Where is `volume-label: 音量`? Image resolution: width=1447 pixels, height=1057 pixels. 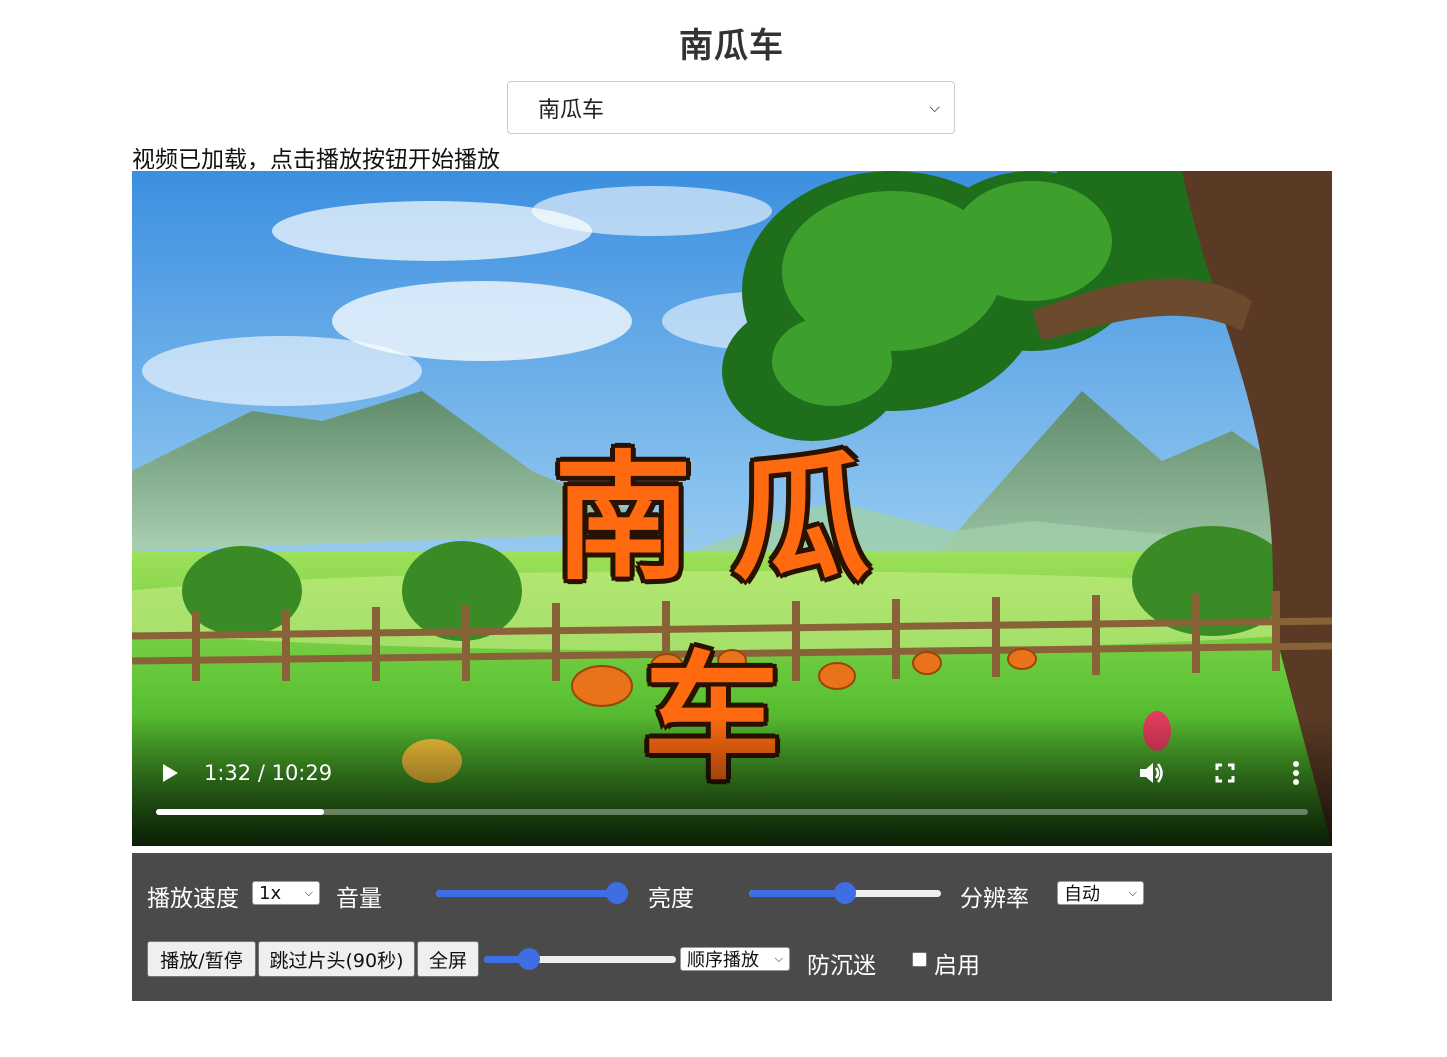
volume-label: 音量 is located at coordinates (359, 899).